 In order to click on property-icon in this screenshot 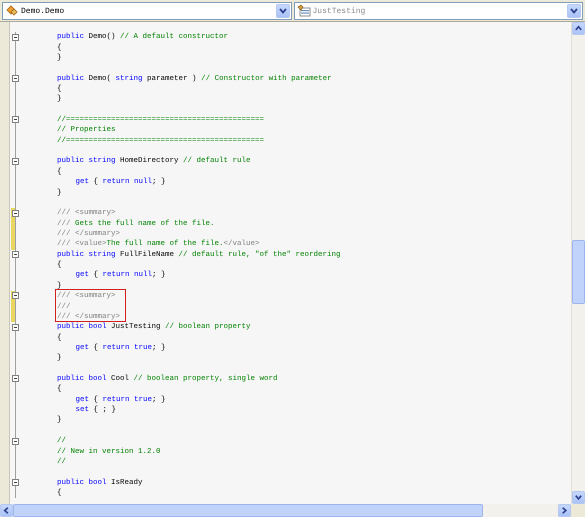, I will do `click(303, 11)`.